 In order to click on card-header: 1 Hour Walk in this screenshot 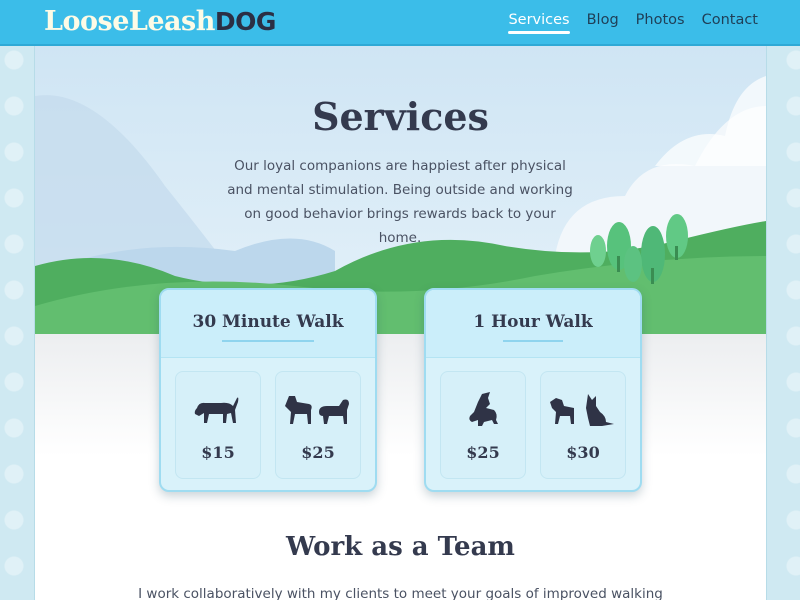, I will do `click(533, 324)`.